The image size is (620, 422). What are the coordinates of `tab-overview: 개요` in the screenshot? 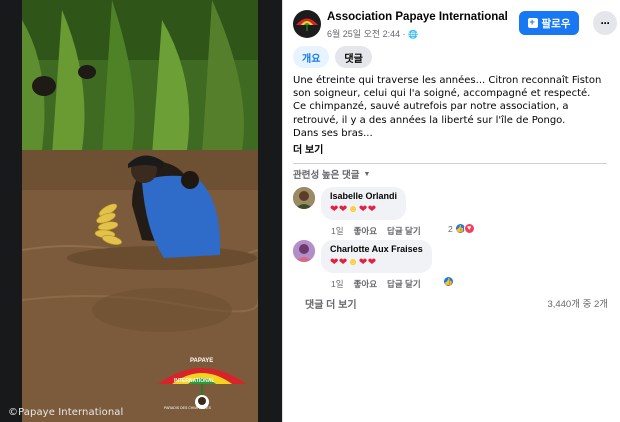 It's located at (311, 57).